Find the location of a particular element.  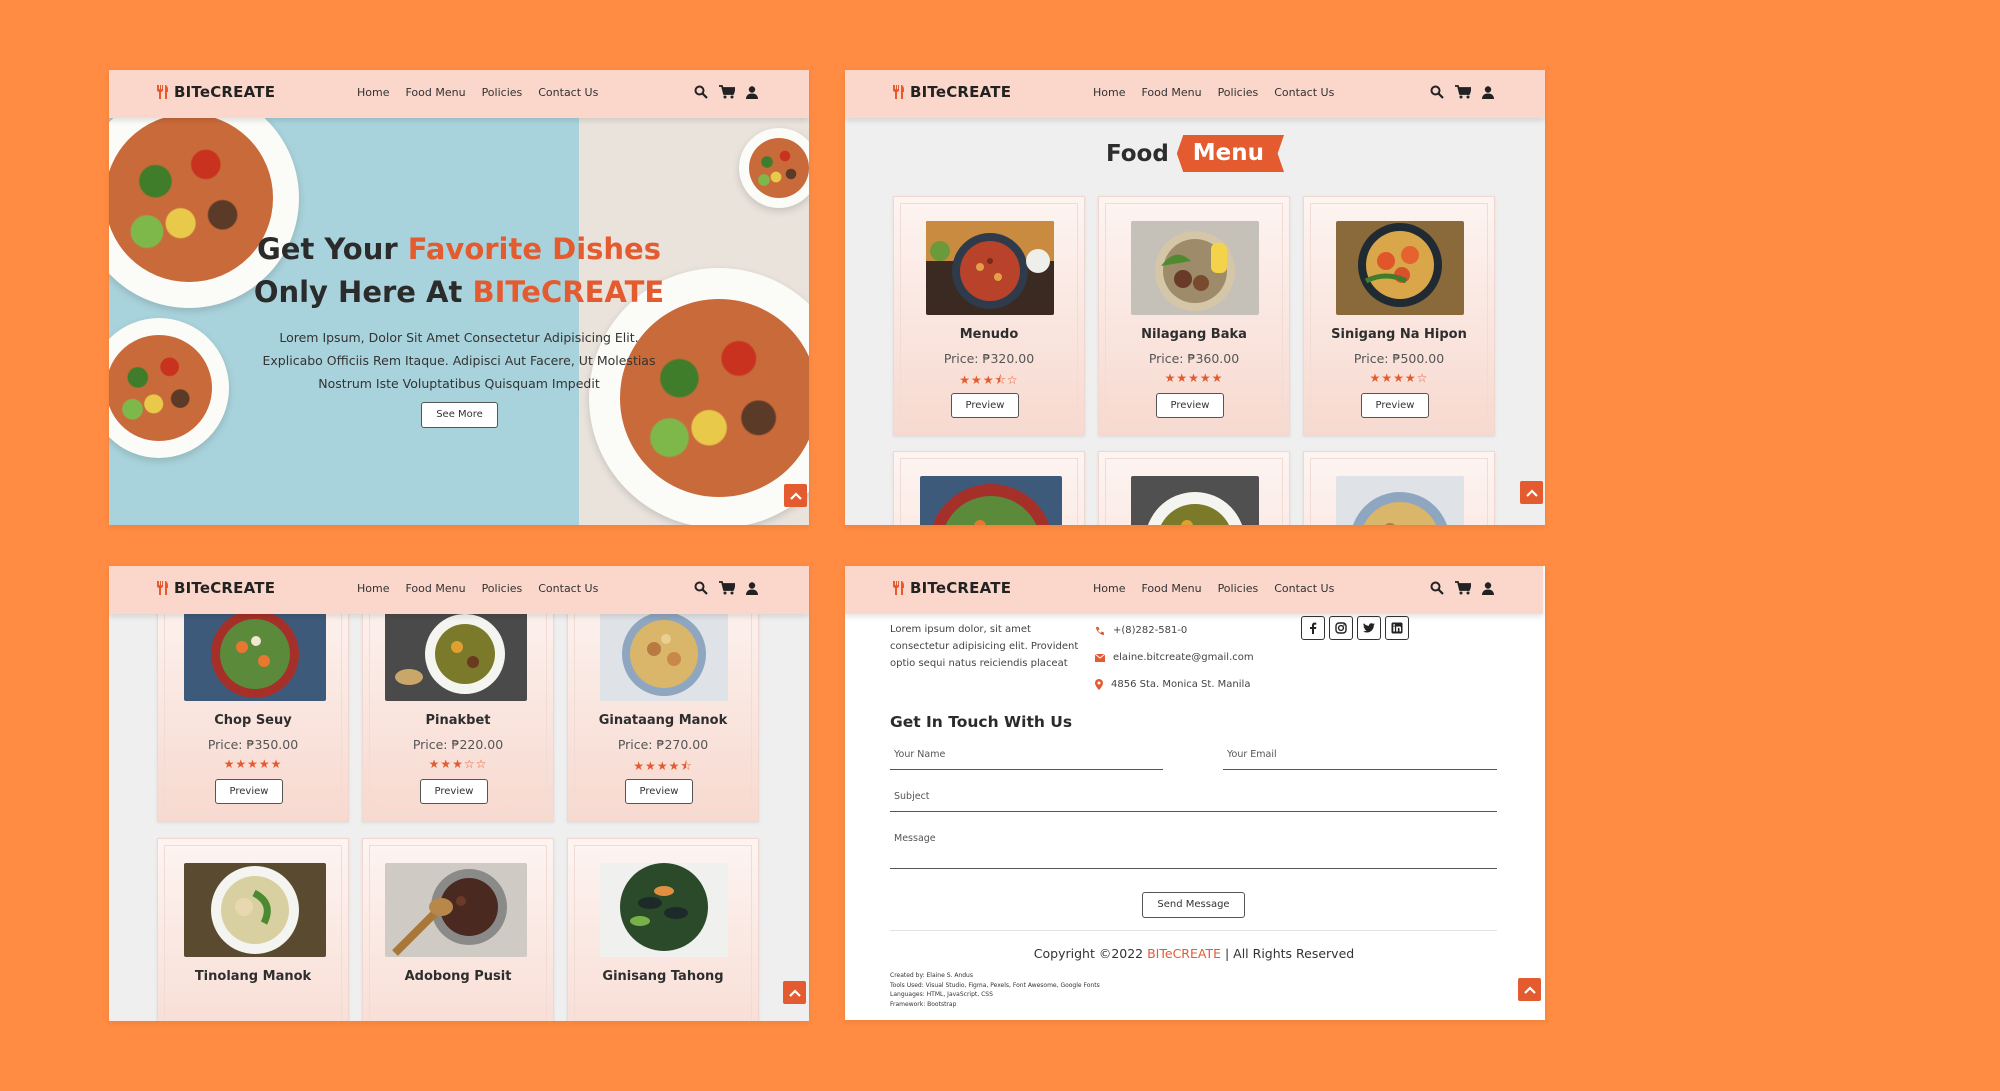

dish-name: Pinakbet is located at coordinates (458, 720).